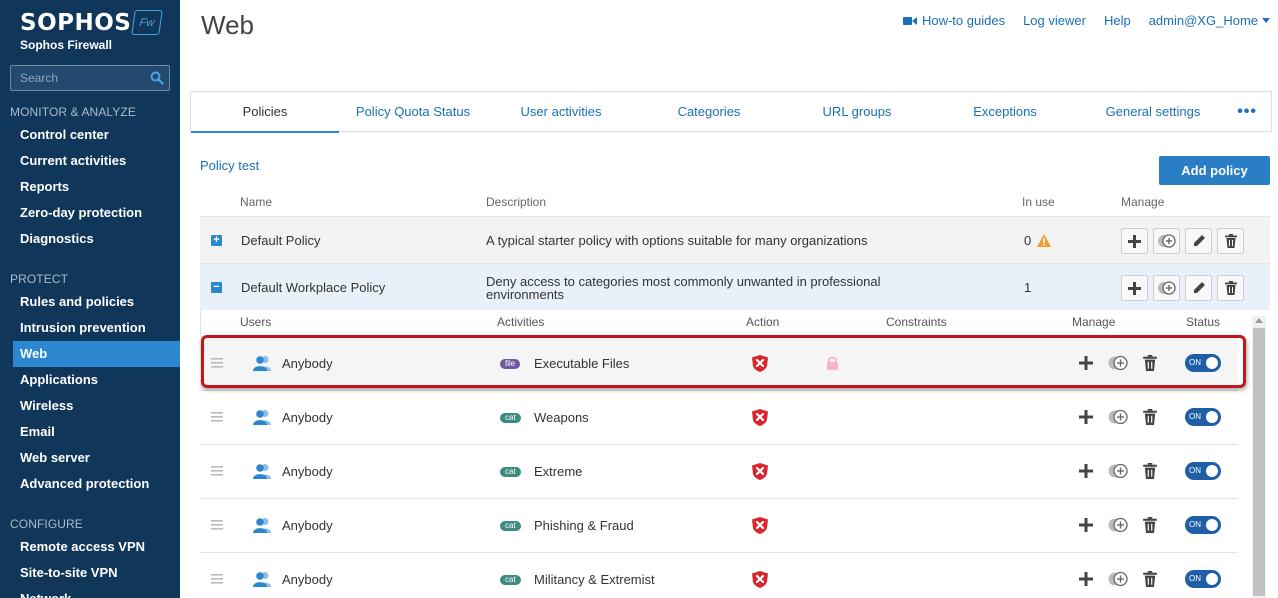 This screenshot has height=598, width=1278. Describe the element at coordinates (561, 112) in the screenshot. I see `tab-user-activities: User activities` at that location.